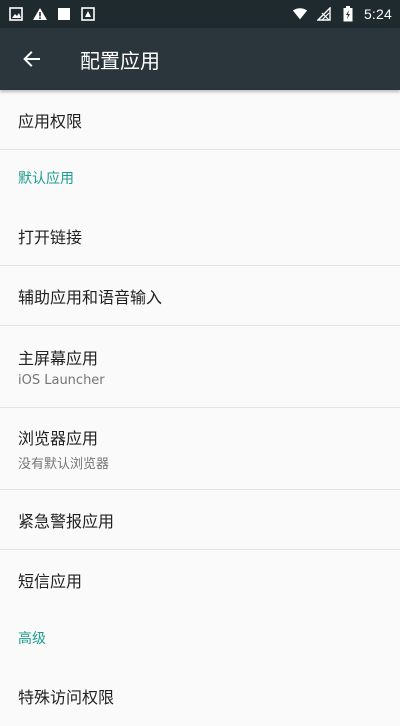 The width and height of the screenshot is (400, 726). Describe the element at coordinates (88, 14) in the screenshot. I see `sim-notification-icon` at that location.